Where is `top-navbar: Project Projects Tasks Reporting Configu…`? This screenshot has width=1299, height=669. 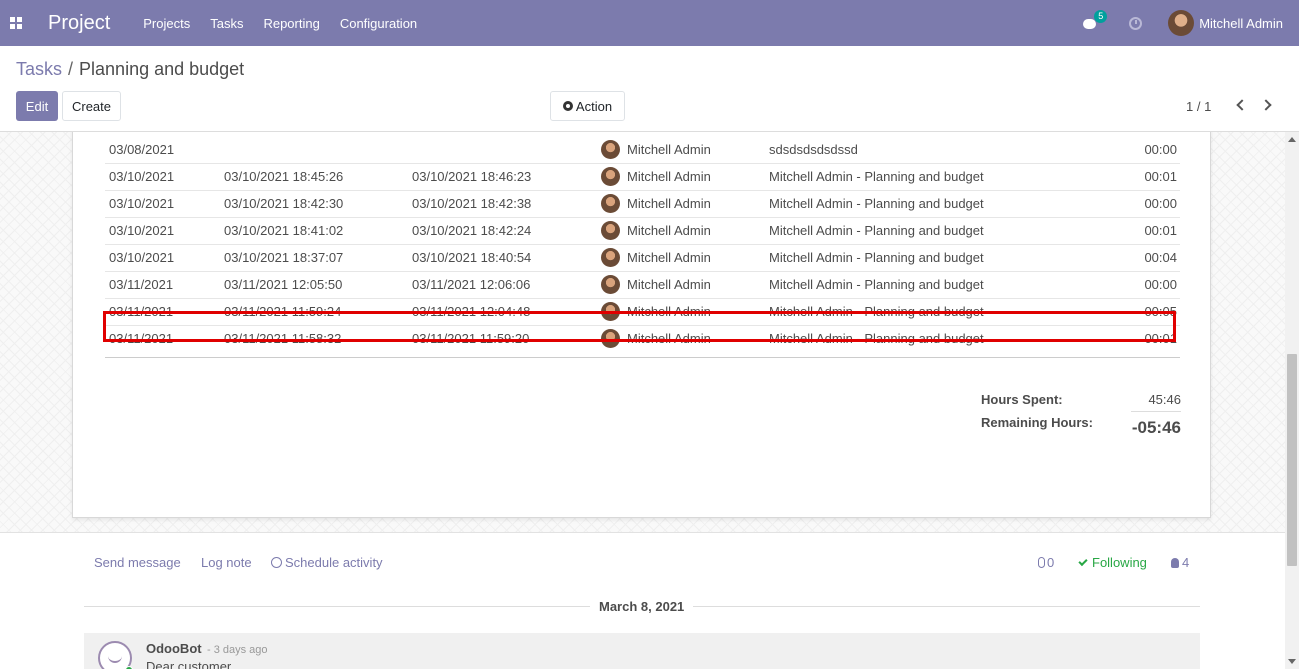
top-navbar: Project Projects Tasks Reporting Configu… is located at coordinates (649, 23).